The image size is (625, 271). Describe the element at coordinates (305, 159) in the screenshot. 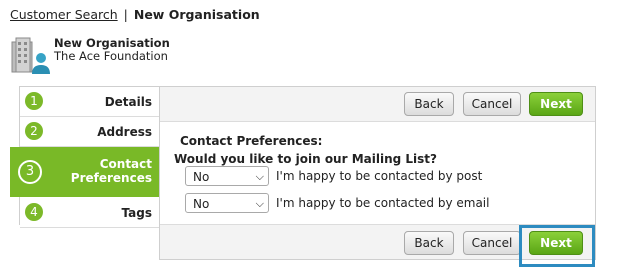

I see `mailing-list-question: Would you like to join our Mailing List?` at that location.